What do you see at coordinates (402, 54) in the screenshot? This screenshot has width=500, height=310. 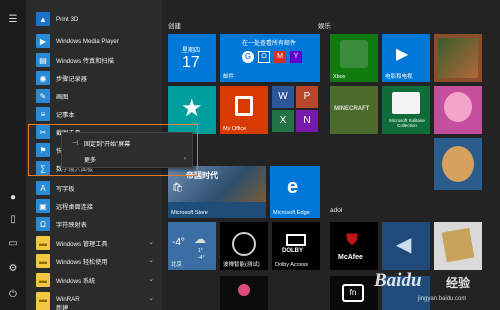 I see `film-icon: ▶` at bounding box center [402, 54].